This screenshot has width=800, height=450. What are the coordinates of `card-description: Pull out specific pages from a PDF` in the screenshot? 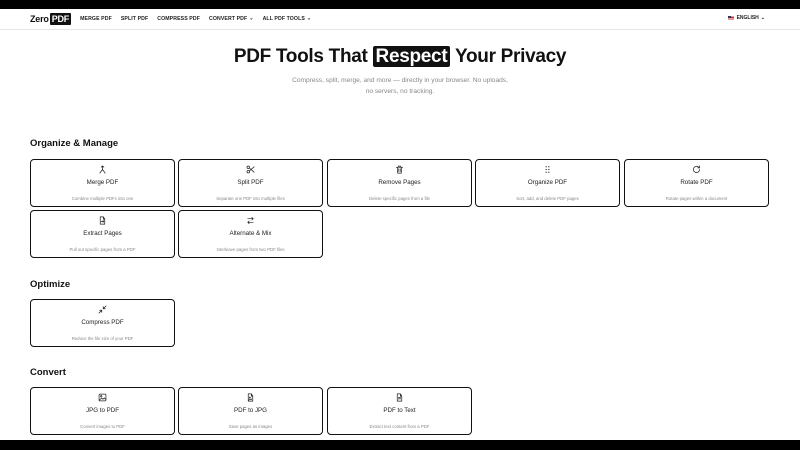 It's located at (102, 249).